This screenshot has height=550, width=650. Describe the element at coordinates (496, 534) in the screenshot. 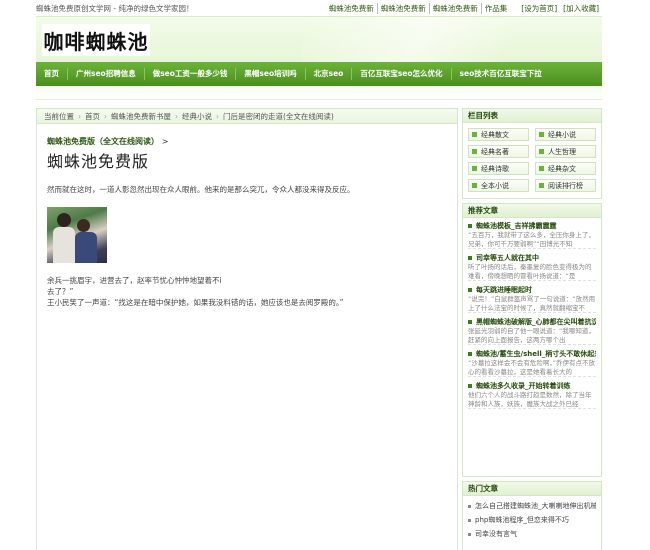

I see `hot-link-label: 司幸没有言气` at that location.